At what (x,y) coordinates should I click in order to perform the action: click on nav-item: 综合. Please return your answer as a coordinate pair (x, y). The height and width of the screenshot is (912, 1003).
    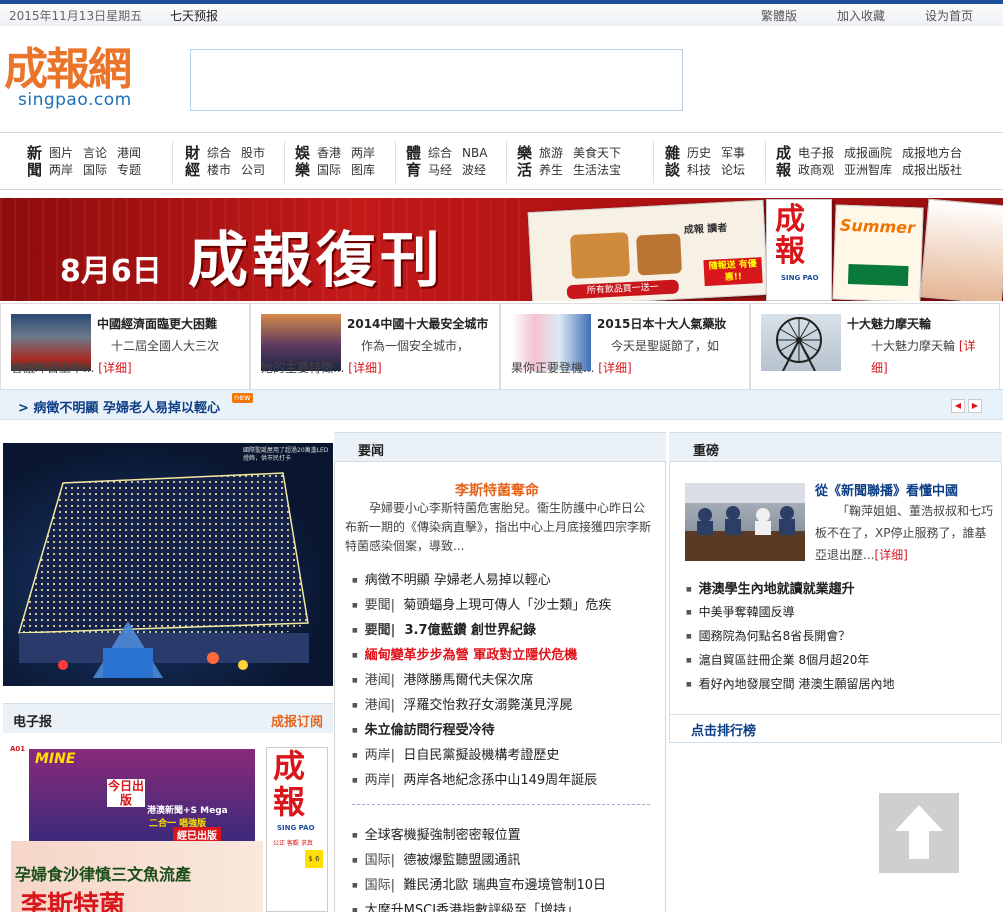
    Looking at the image, I should click on (440, 153).